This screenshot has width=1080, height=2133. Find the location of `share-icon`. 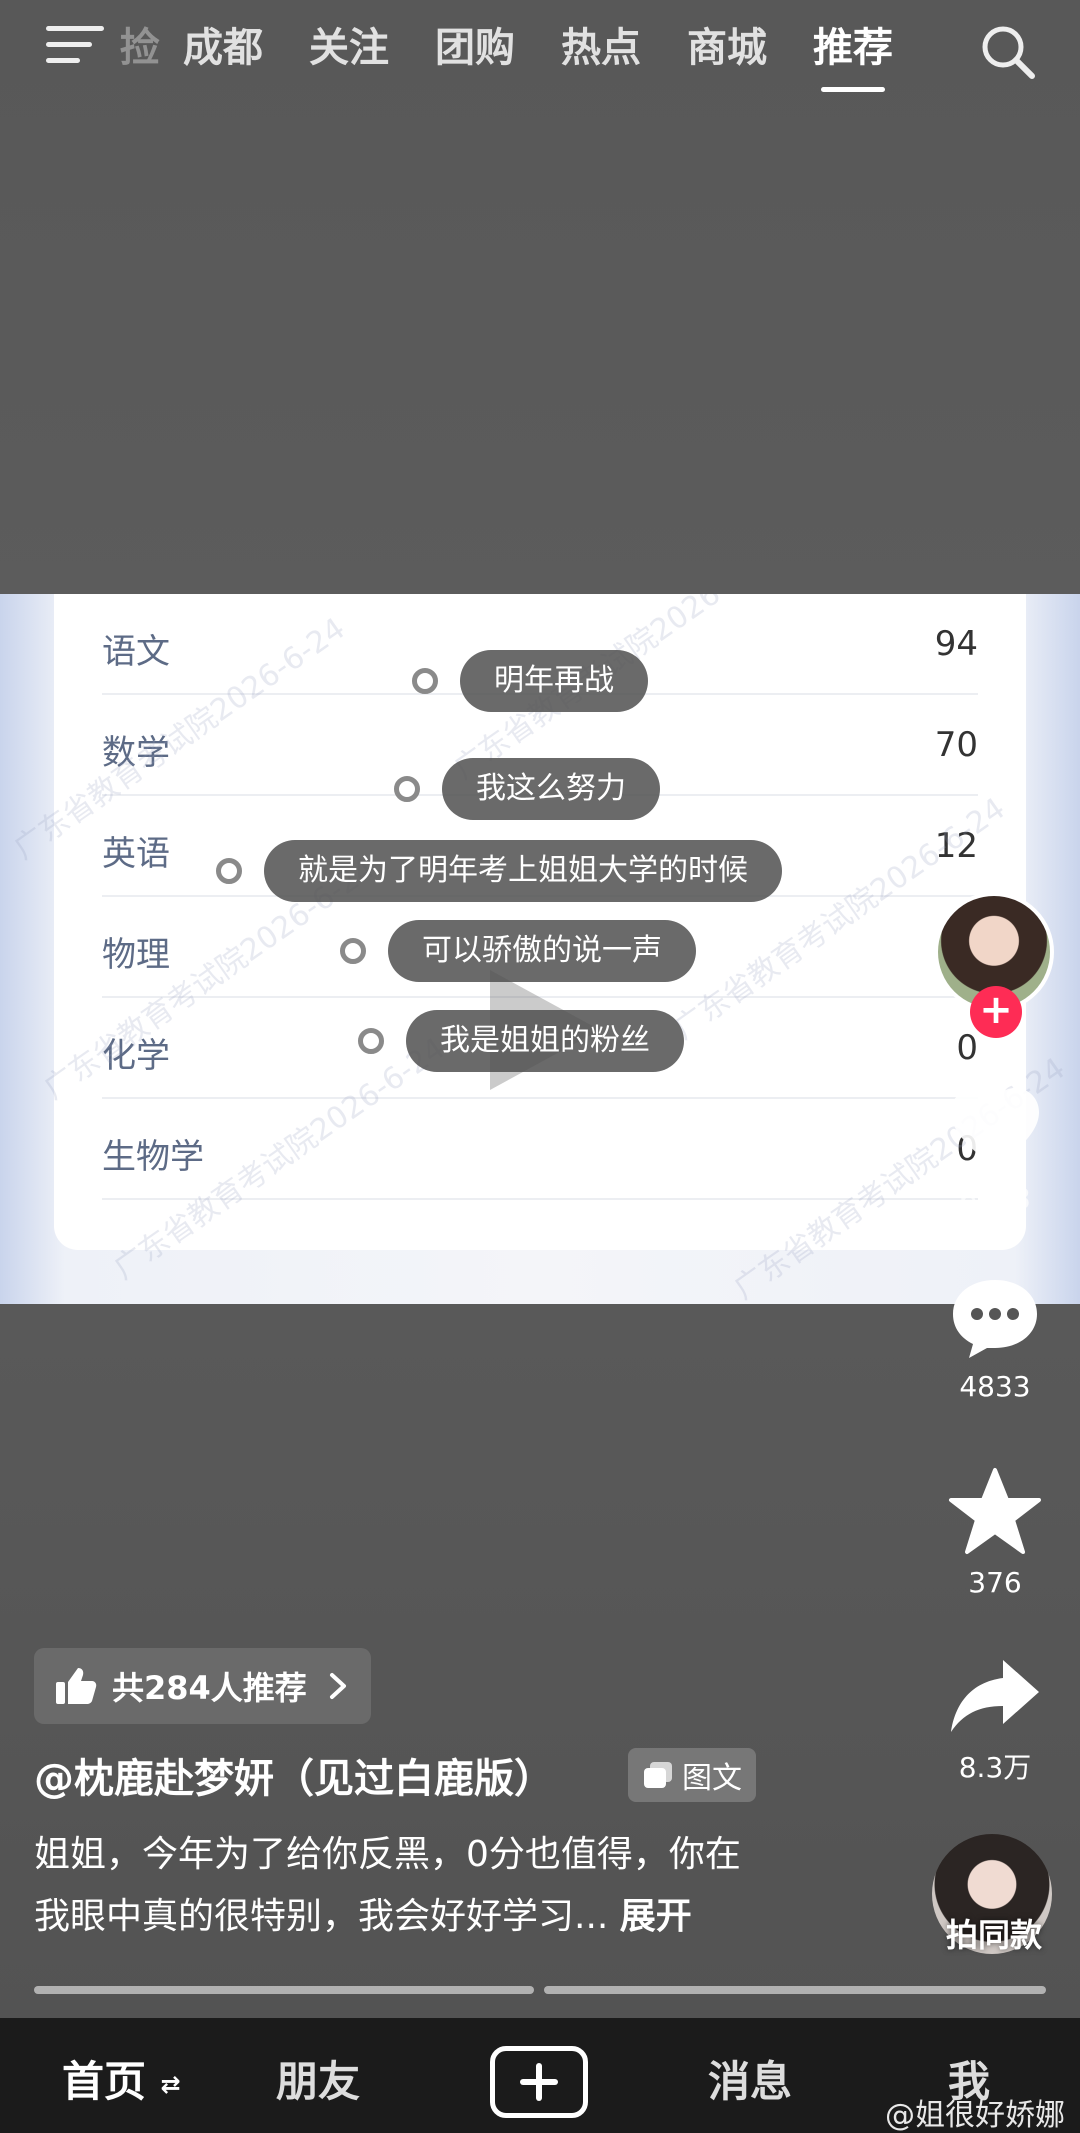

share-icon is located at coordinates (995, 1696).